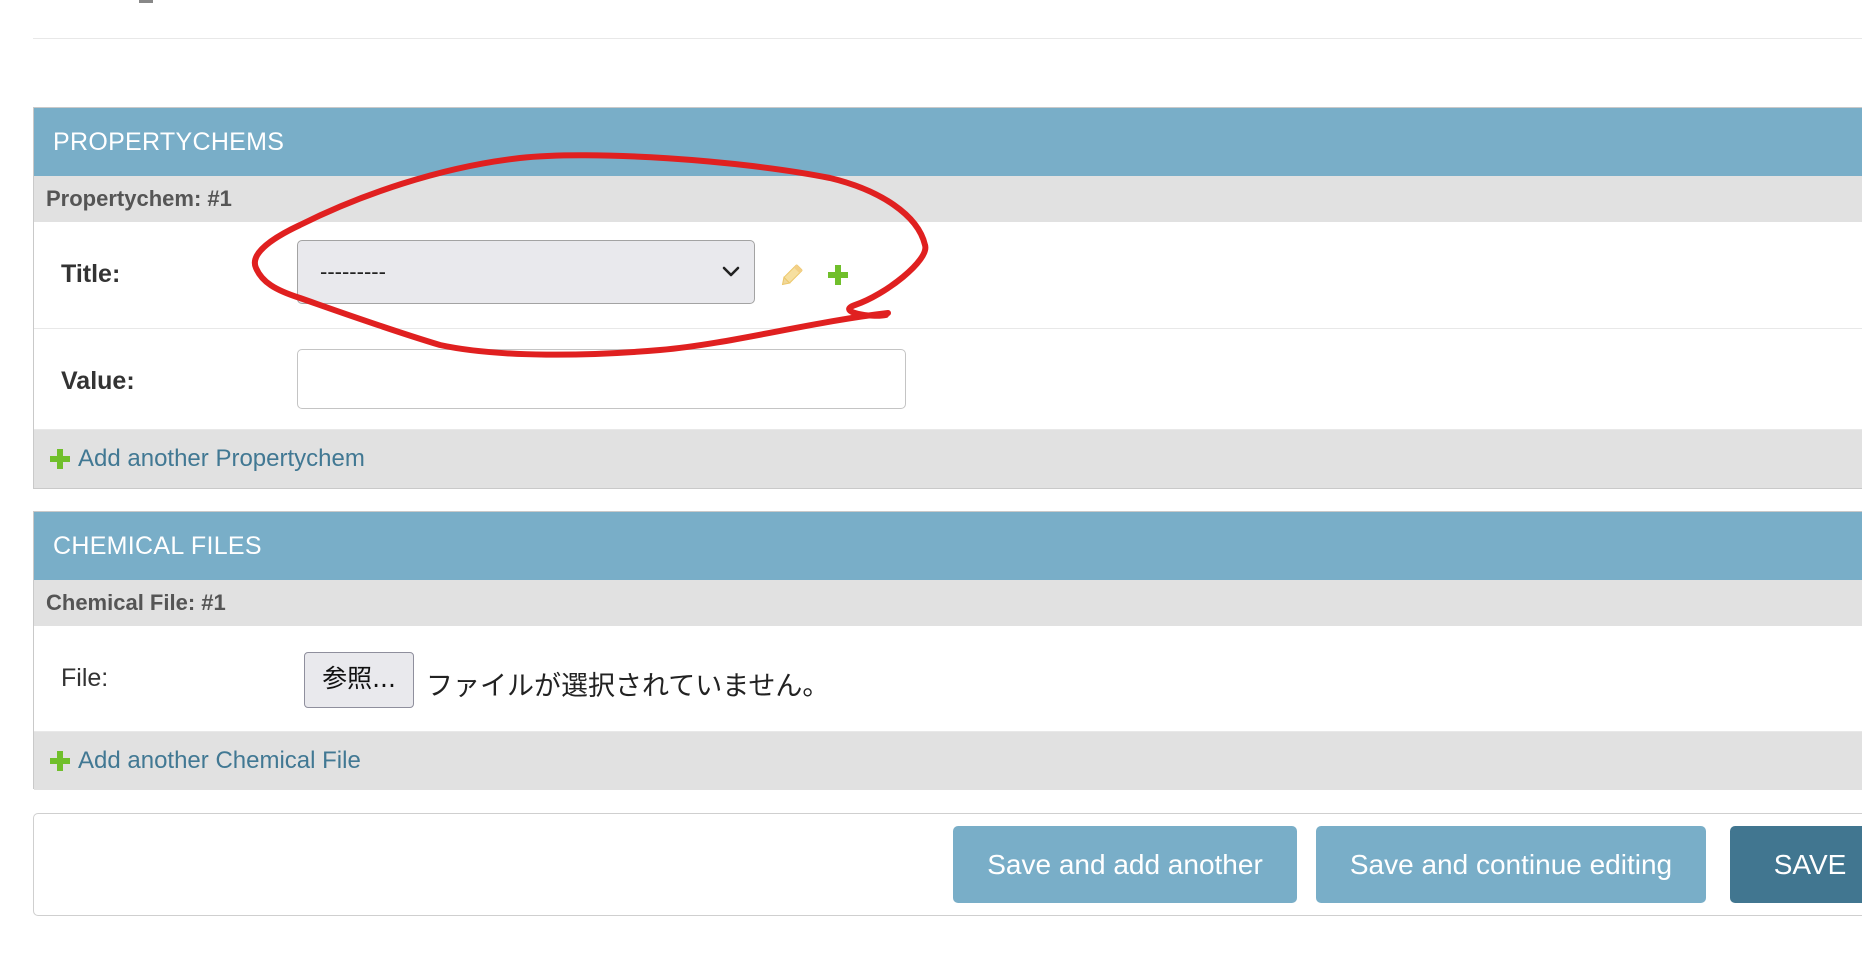  What do you see at coordinates (948, 199) in the screenshot?
I see `propertychem-inline-label: Propertychem: #1` at bounding box center [948, 199].